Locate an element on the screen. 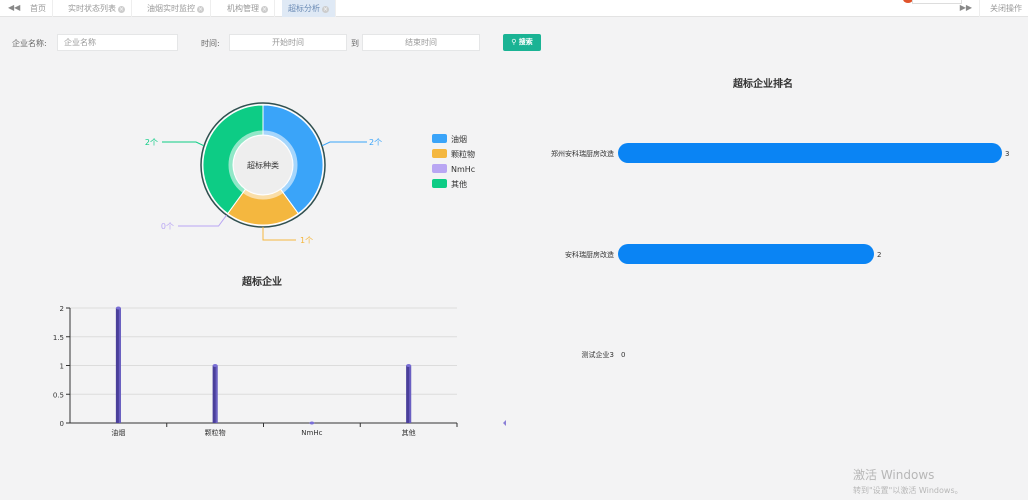  tab-home: 首页 is located at coordinates (38, 8).